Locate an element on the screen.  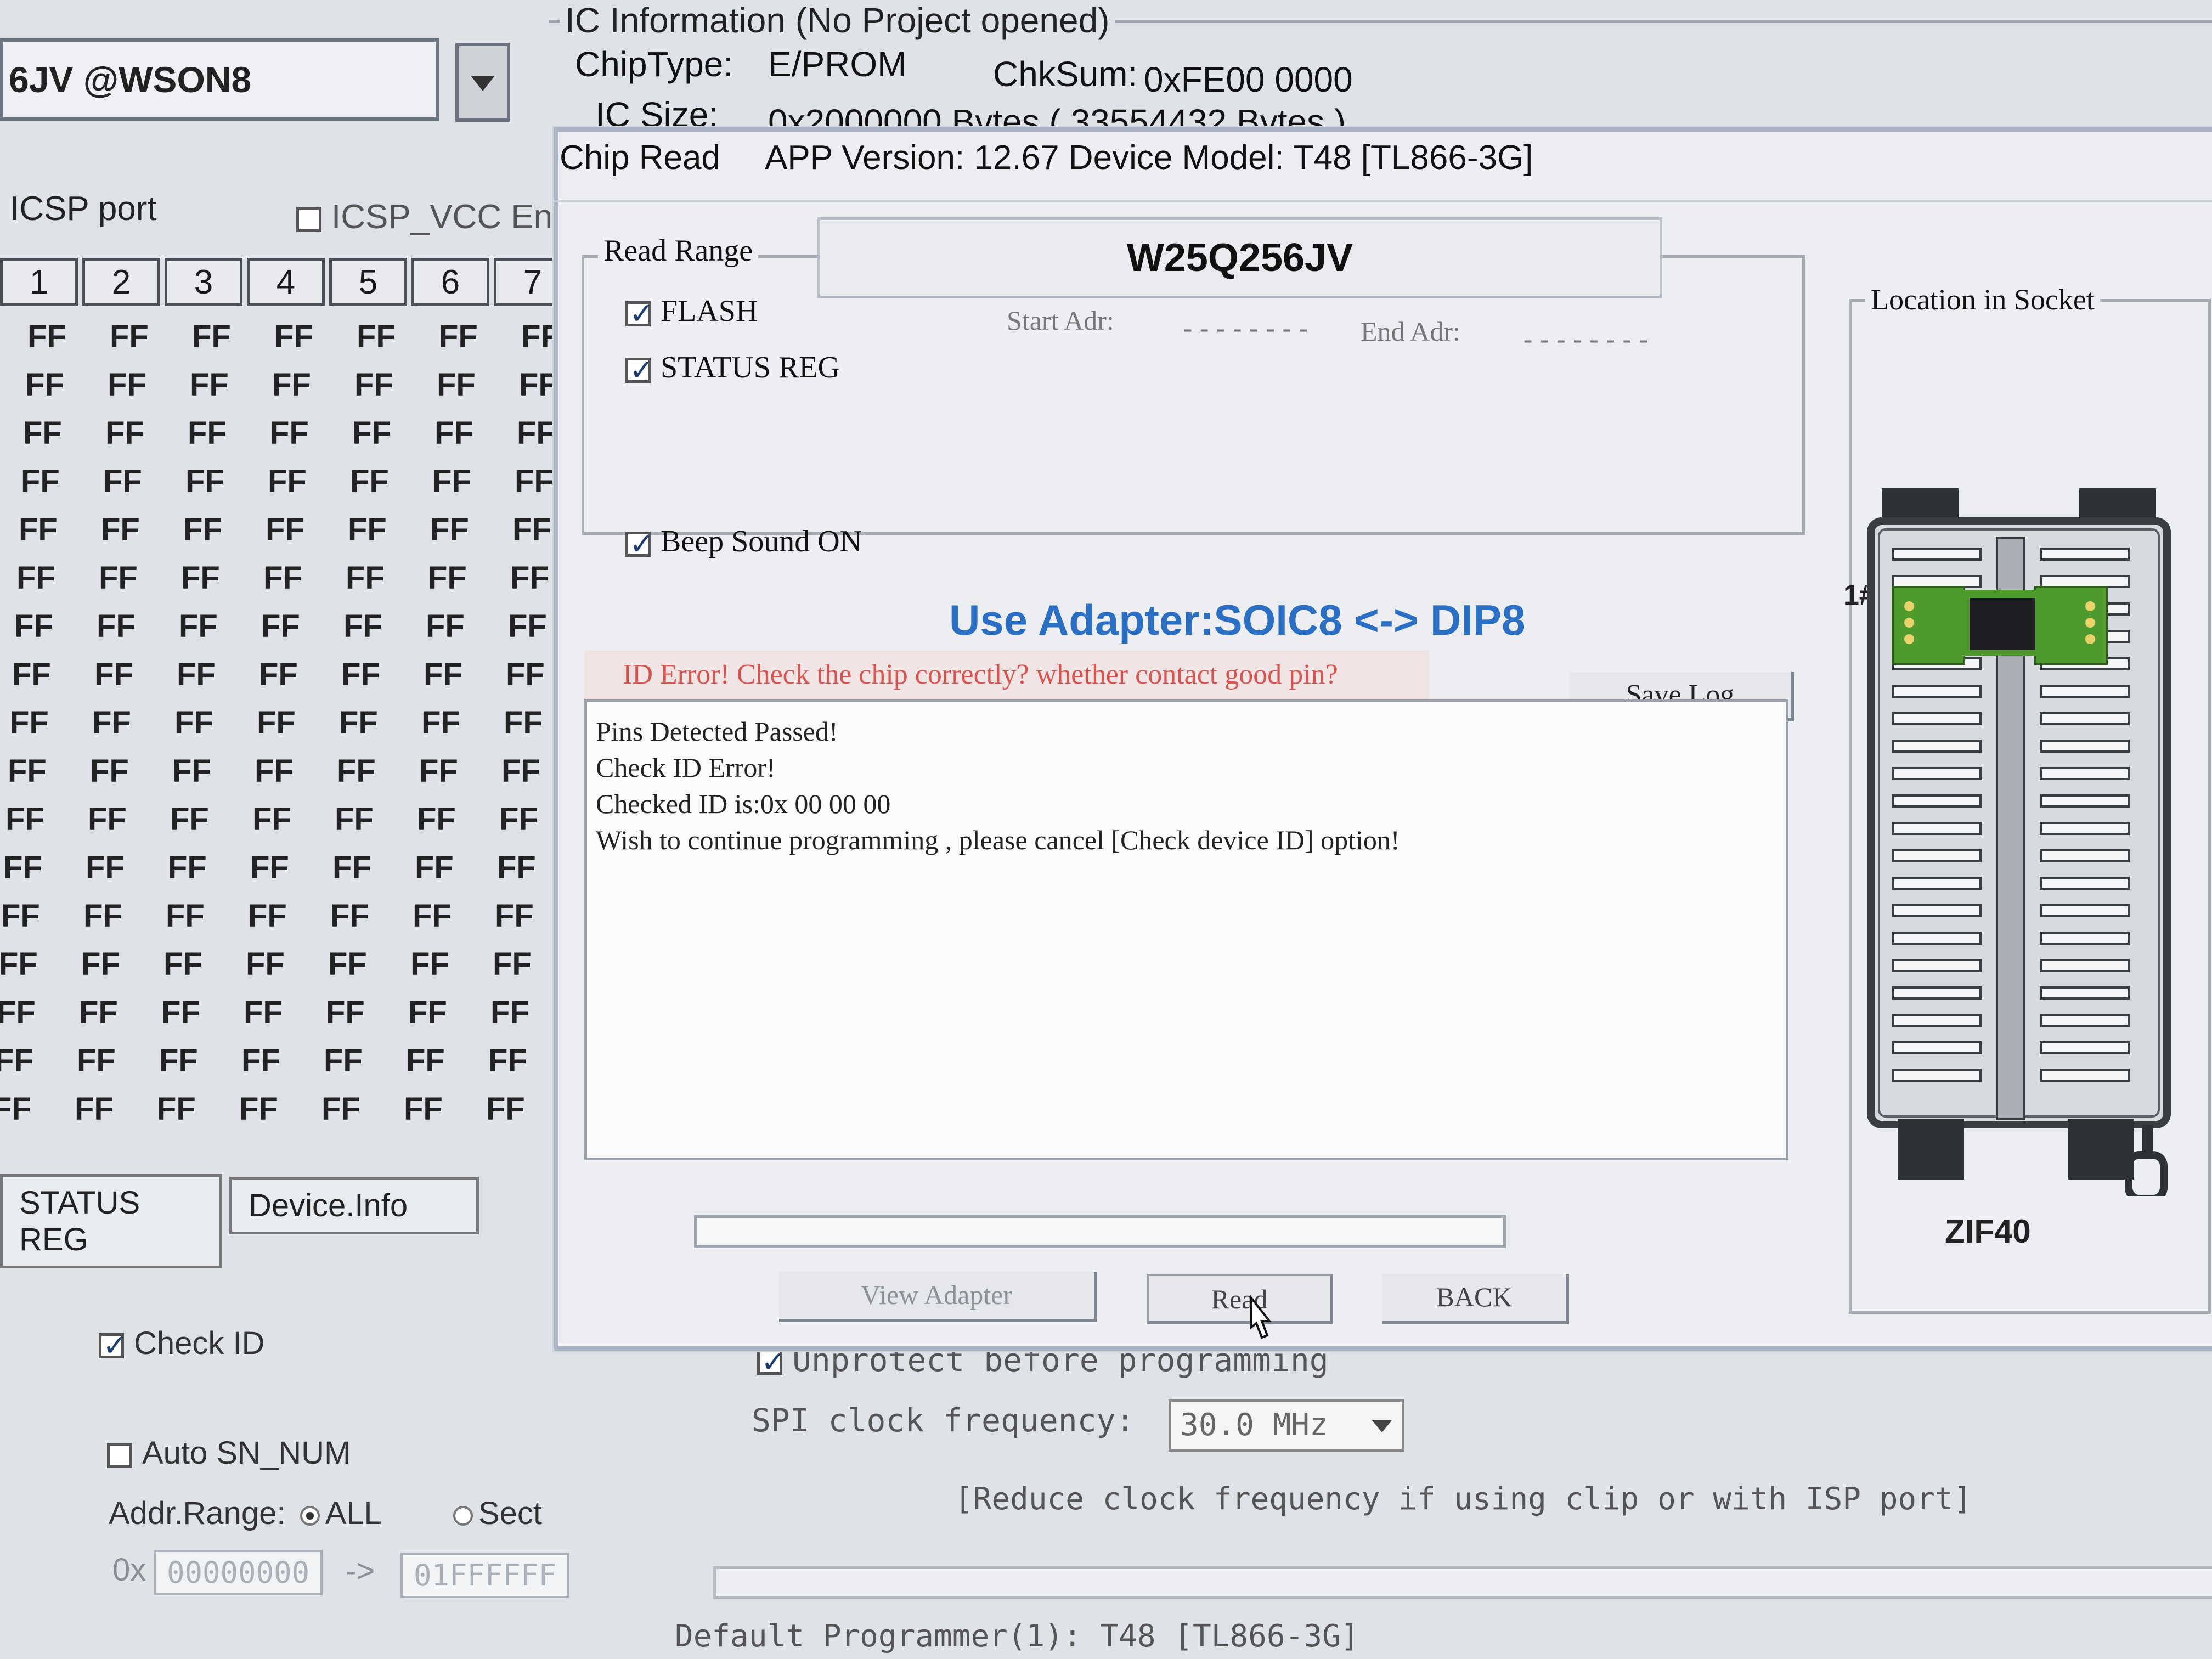
status-reg-checkbox: STATUS REG is located at coordinates (732, 368).